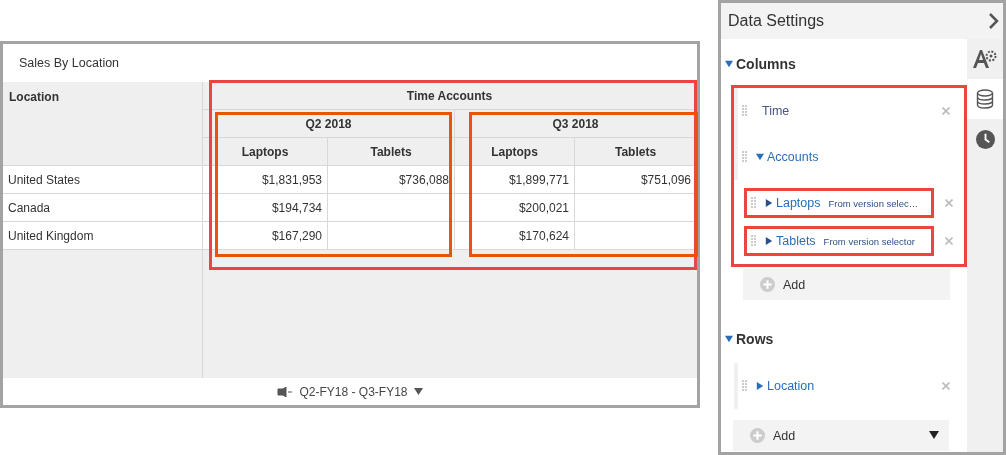 The height and width of the screenshot is (455, 1006). I want to click on field-label: Laptops, so click(798, 203).